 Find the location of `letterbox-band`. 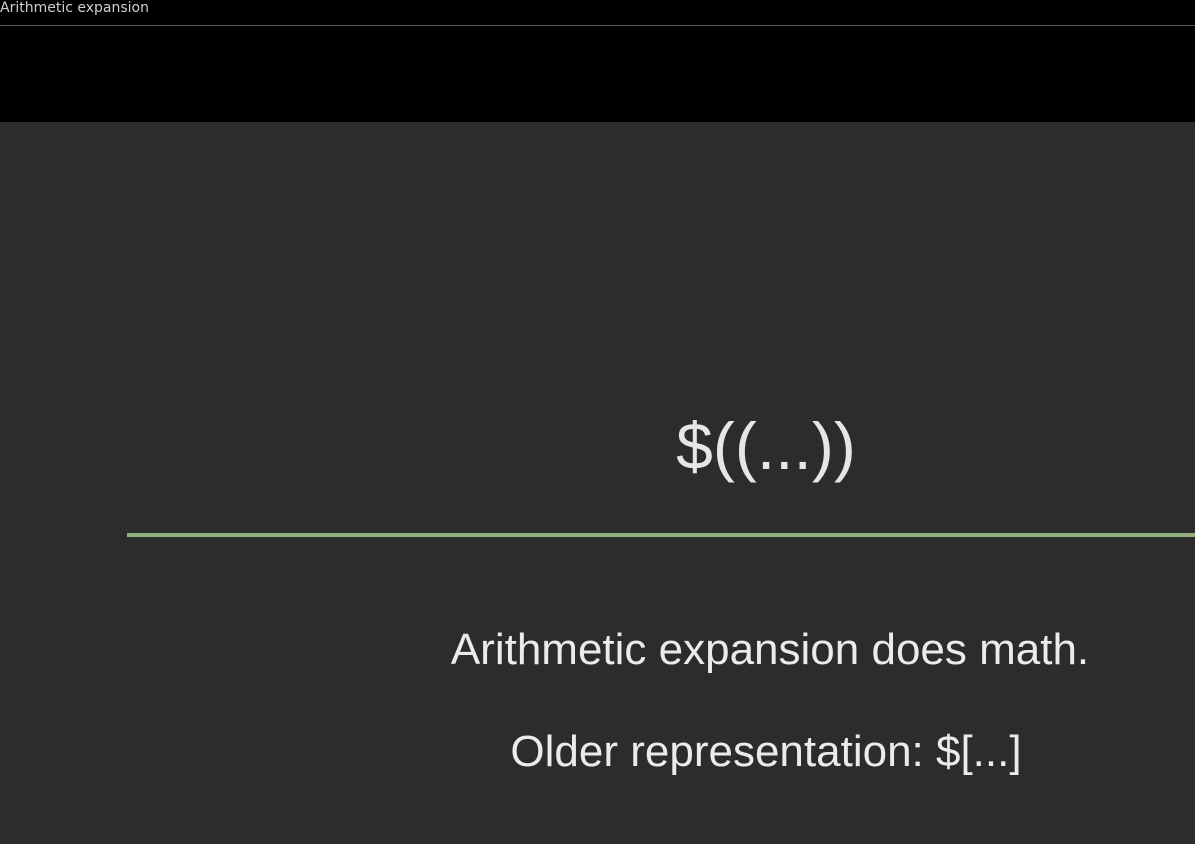

letterbox-band is located at coordinates (597, 74).